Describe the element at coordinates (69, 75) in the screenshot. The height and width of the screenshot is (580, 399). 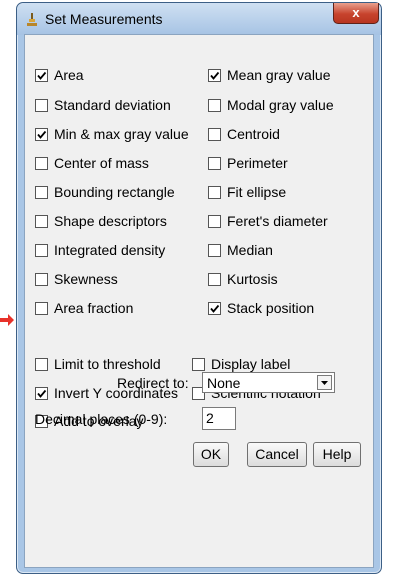
I see `checkbox-label: Area` at that location.